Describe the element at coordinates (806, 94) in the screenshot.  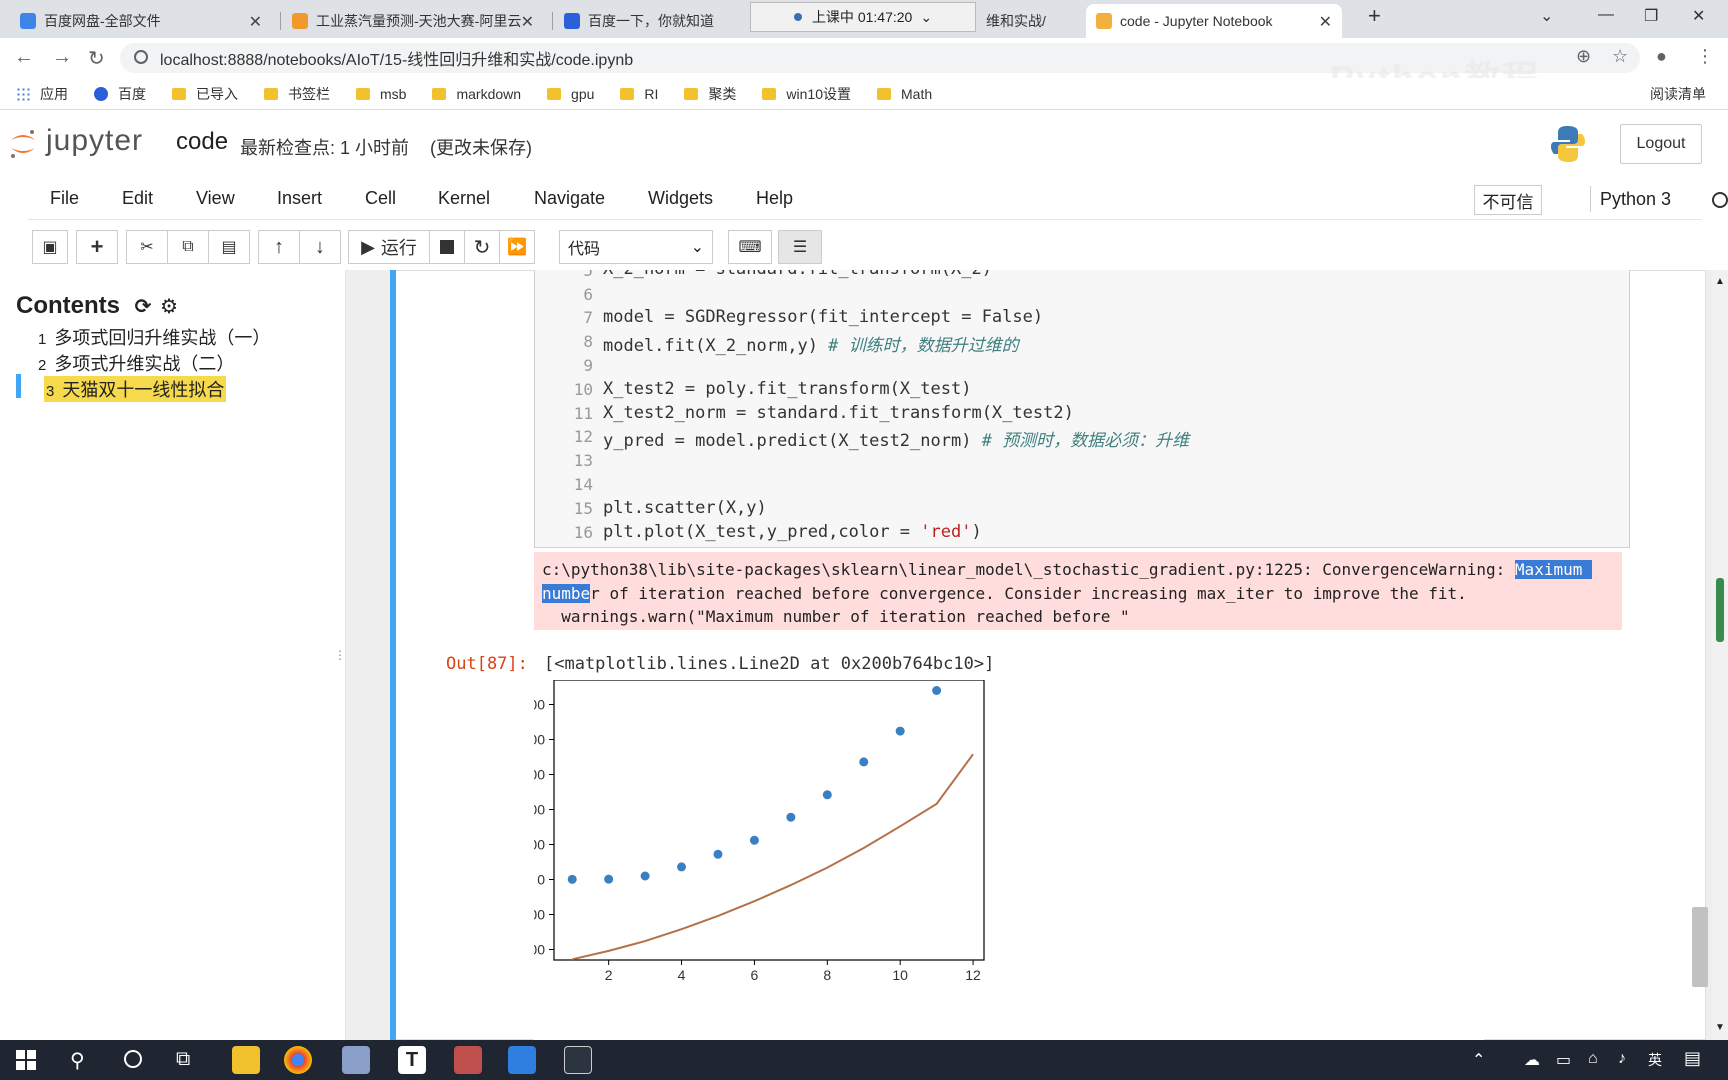
I see `bookmark-folder: win10设置` at that location.